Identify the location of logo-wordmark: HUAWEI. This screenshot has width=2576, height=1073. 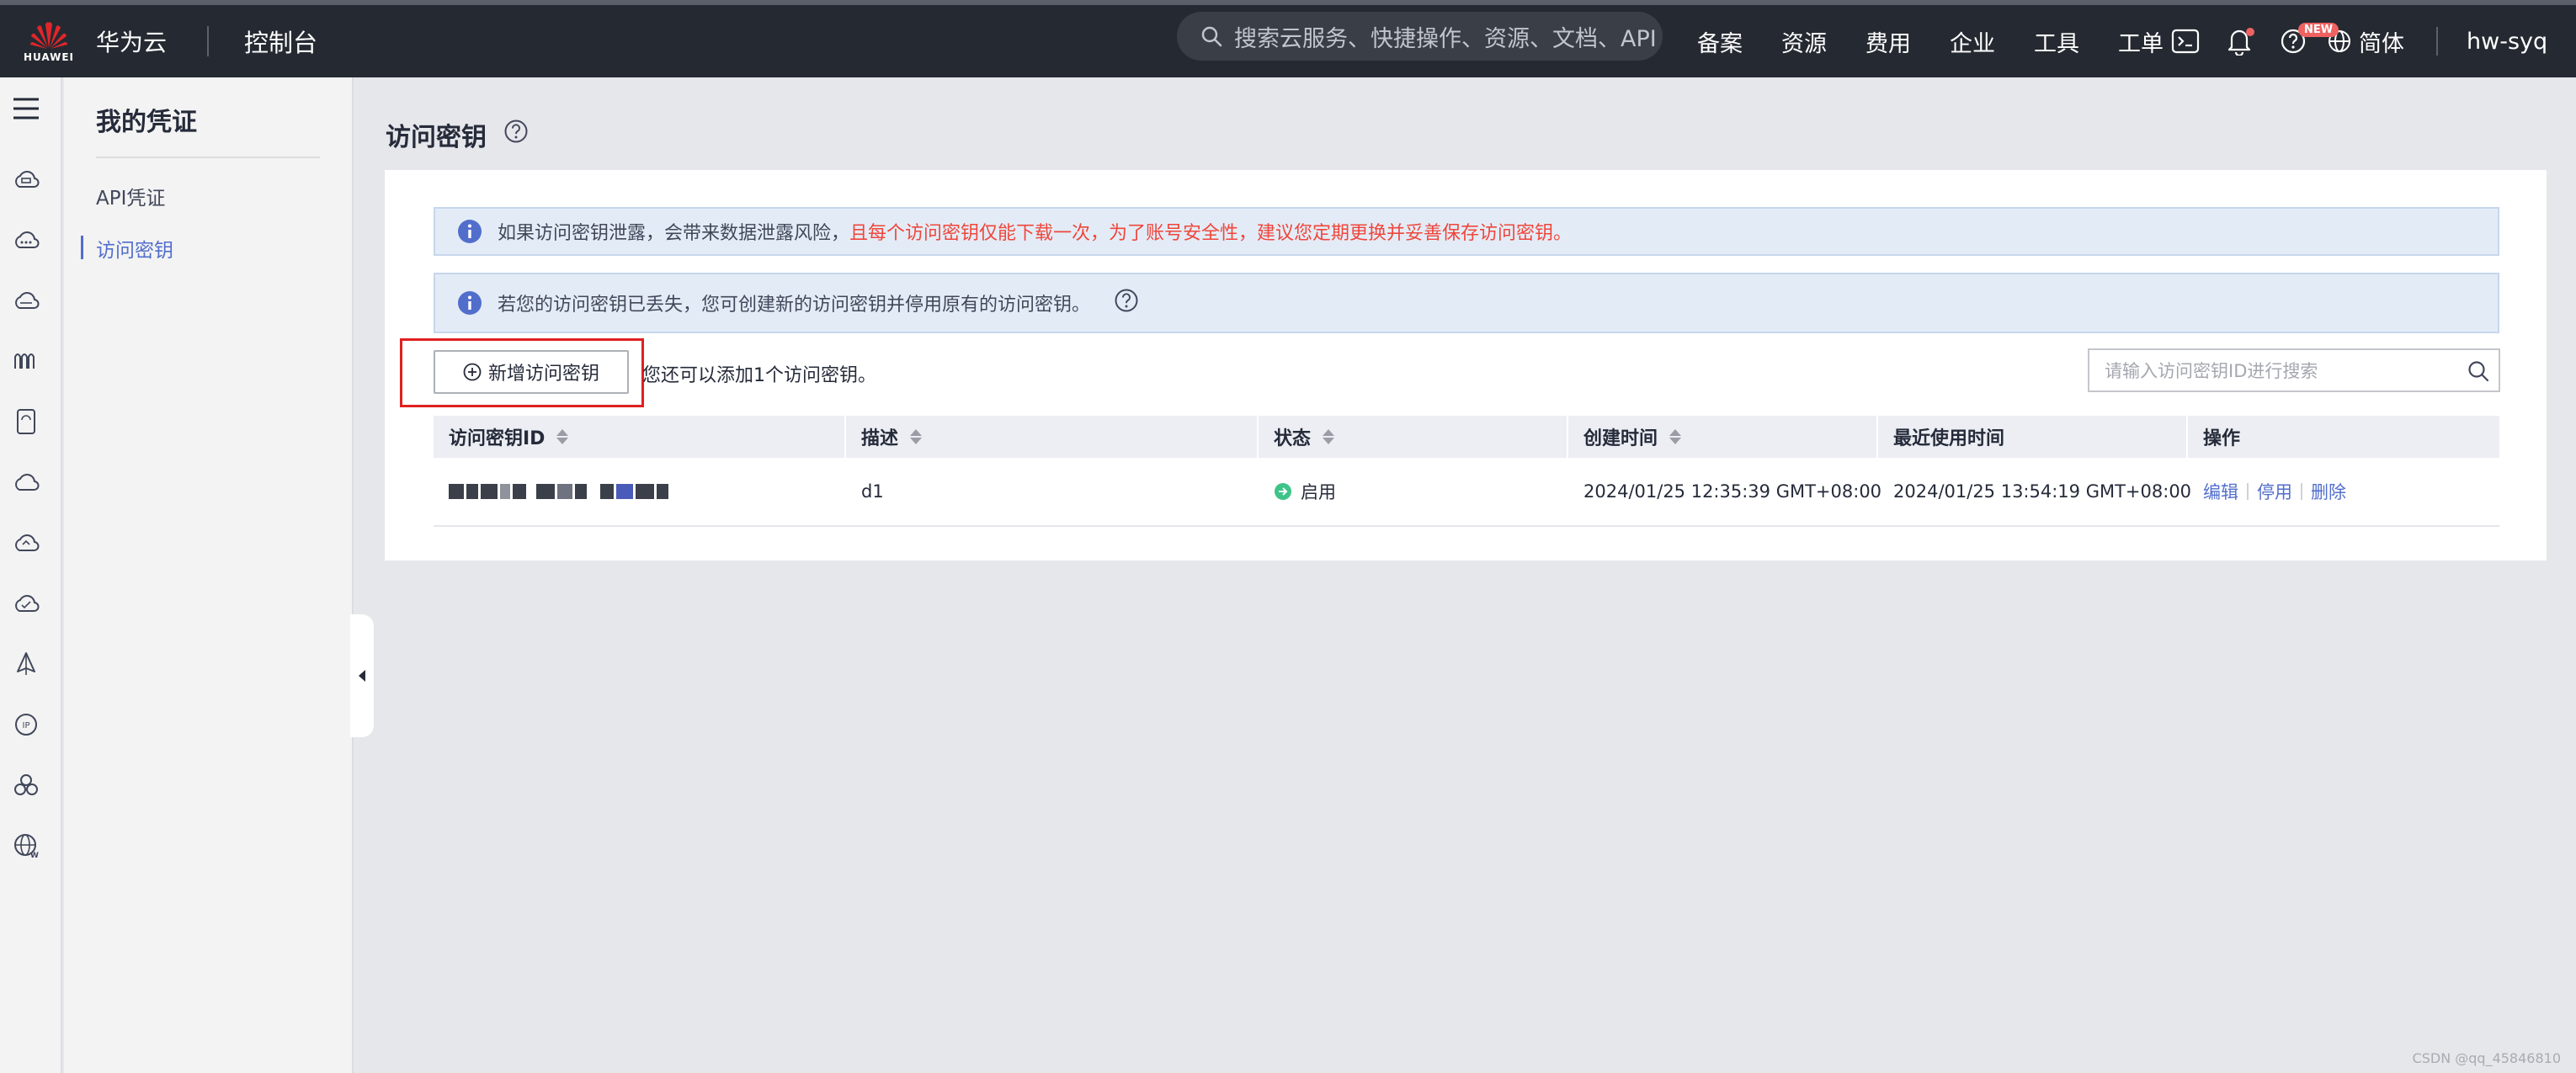
(49, 57).